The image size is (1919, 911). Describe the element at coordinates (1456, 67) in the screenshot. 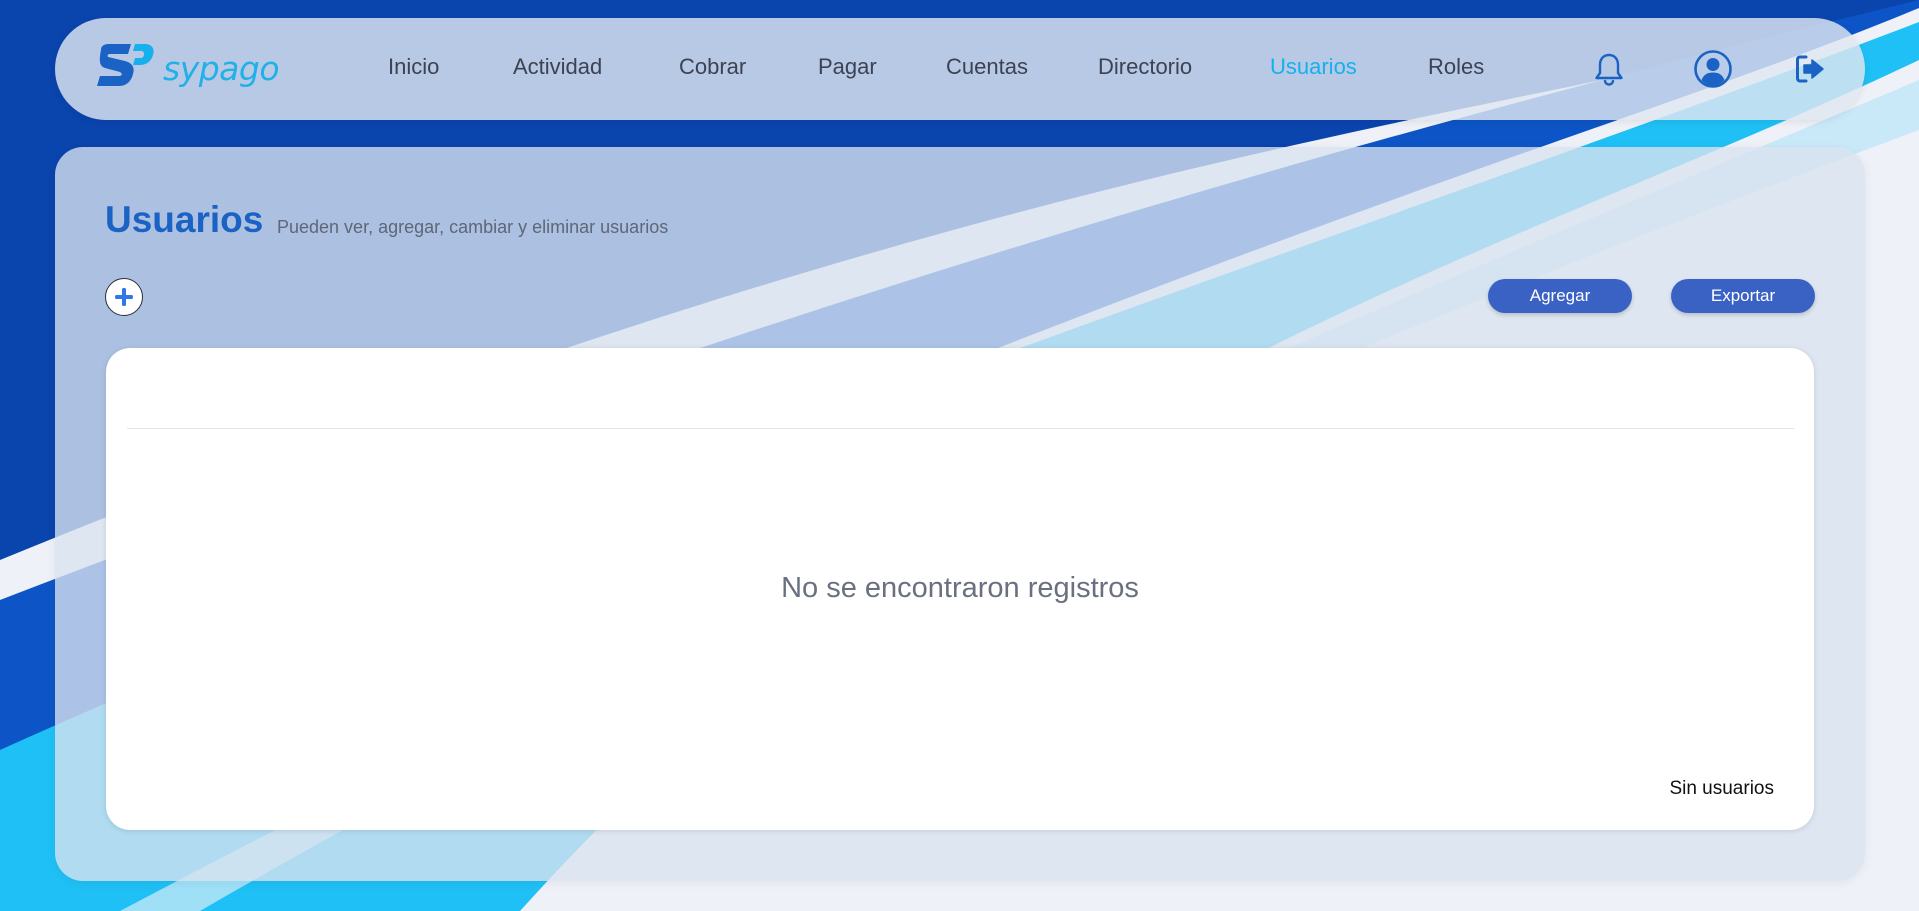

I see `nav-item-roles: Roles` at that location.